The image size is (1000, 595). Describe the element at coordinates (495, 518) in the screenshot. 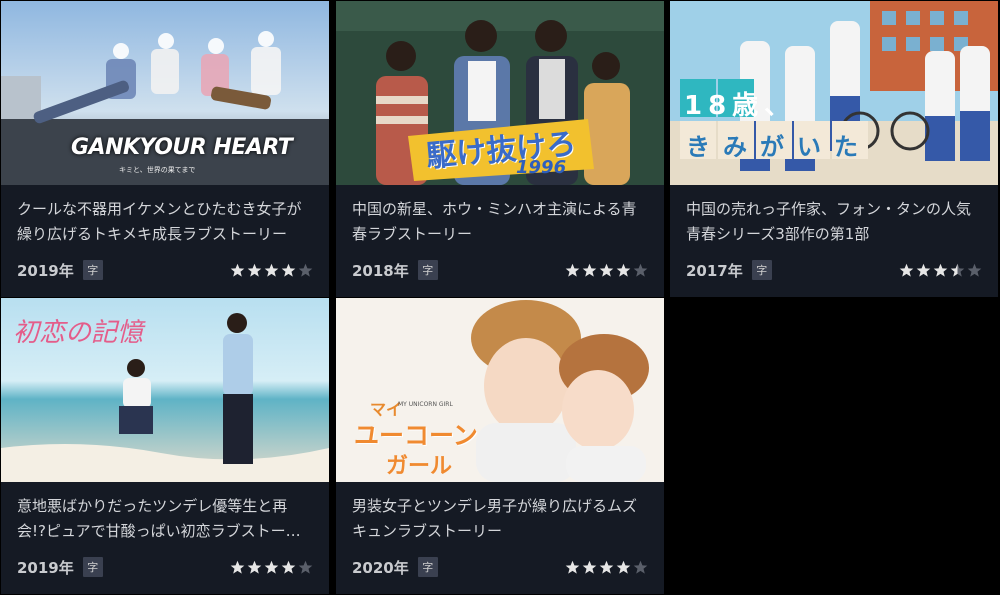

I see `description: 男装女子とツンデレ男子が繰り広げるムズキュンラブストーリー` at that location.